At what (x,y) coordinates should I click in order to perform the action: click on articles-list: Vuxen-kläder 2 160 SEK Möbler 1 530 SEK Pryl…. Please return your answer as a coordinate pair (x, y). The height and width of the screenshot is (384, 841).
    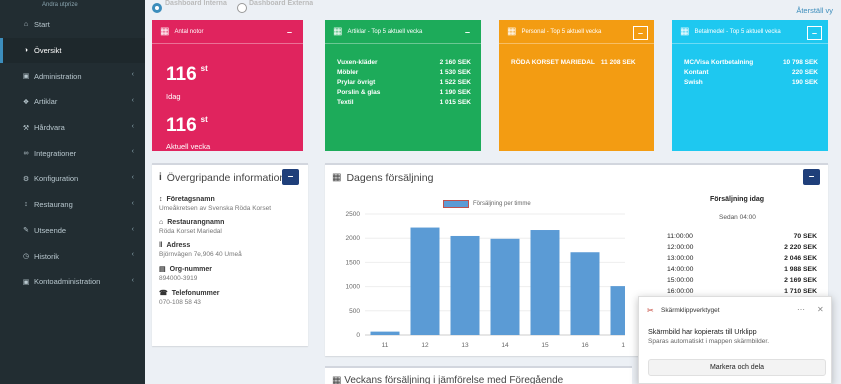
    Looking at the image, I should click on (403, 76).